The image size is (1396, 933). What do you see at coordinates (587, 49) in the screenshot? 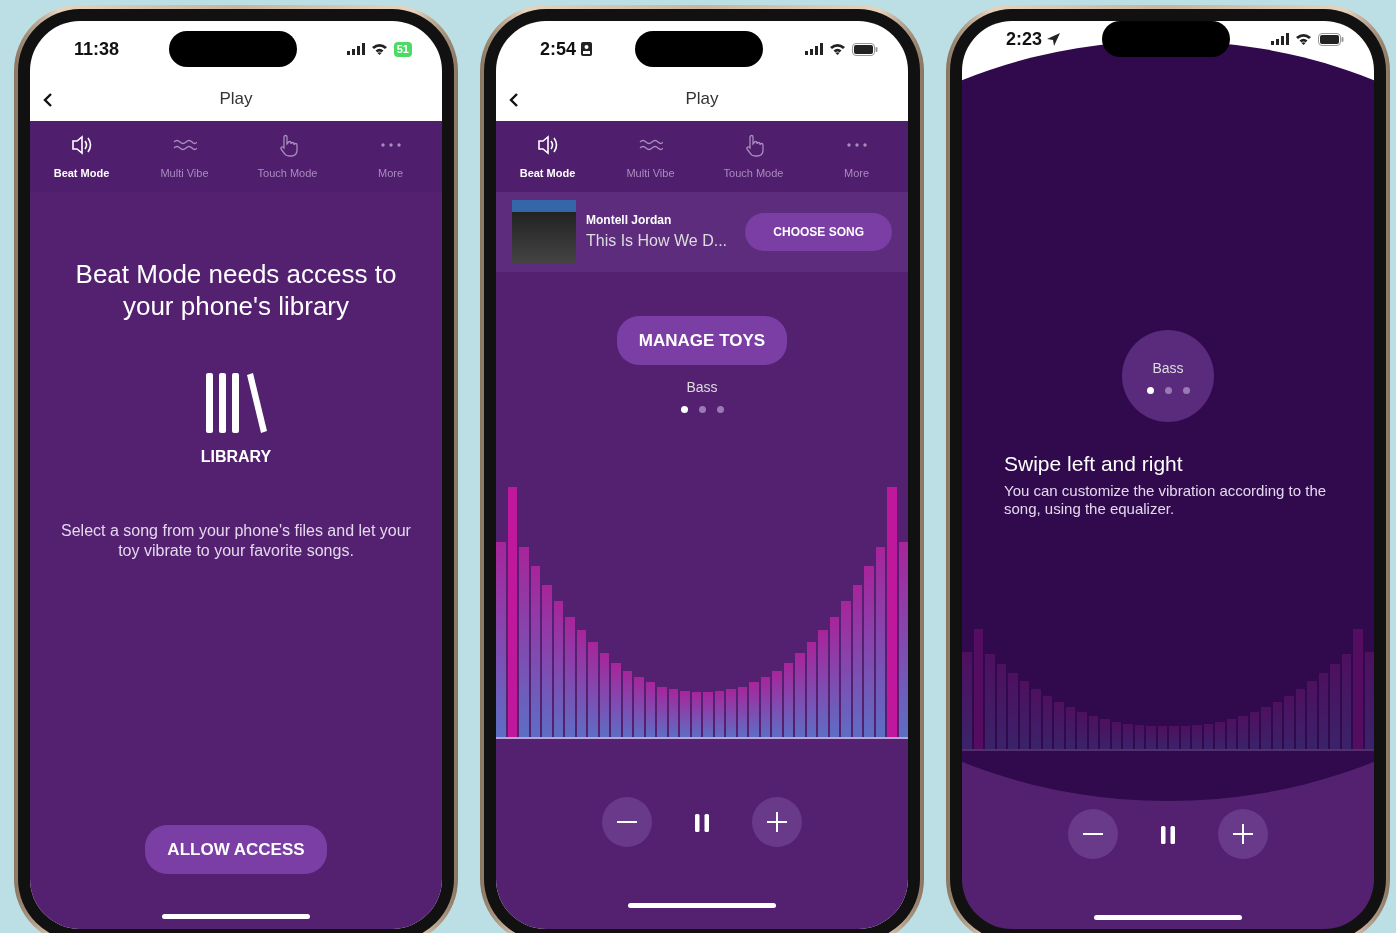
I see `contact-card-icon` at bounding box center [587, 49].